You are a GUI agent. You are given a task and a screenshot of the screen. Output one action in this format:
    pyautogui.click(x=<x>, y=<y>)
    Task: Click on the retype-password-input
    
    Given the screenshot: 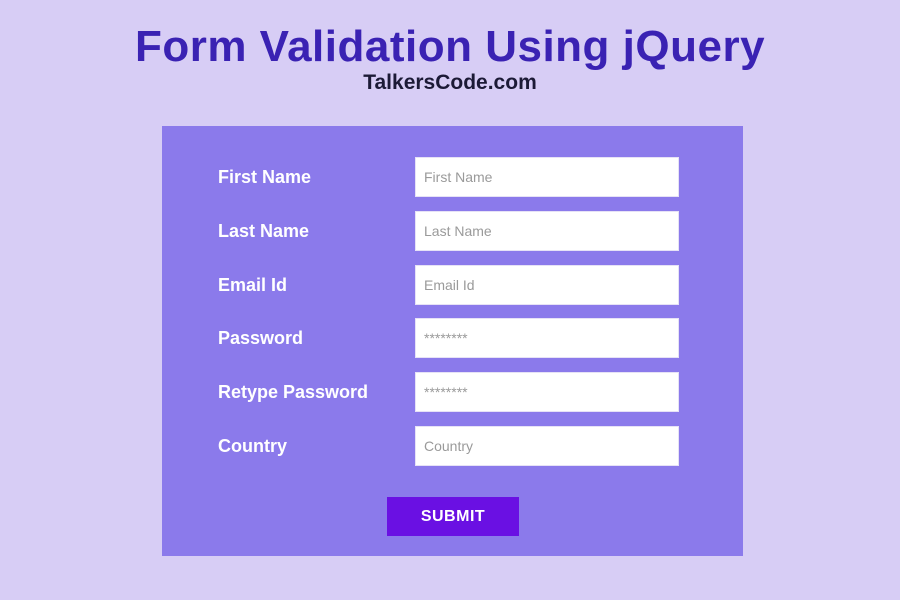 What is the action you would take?
    pyautogui.click(x=547, y=392)
    